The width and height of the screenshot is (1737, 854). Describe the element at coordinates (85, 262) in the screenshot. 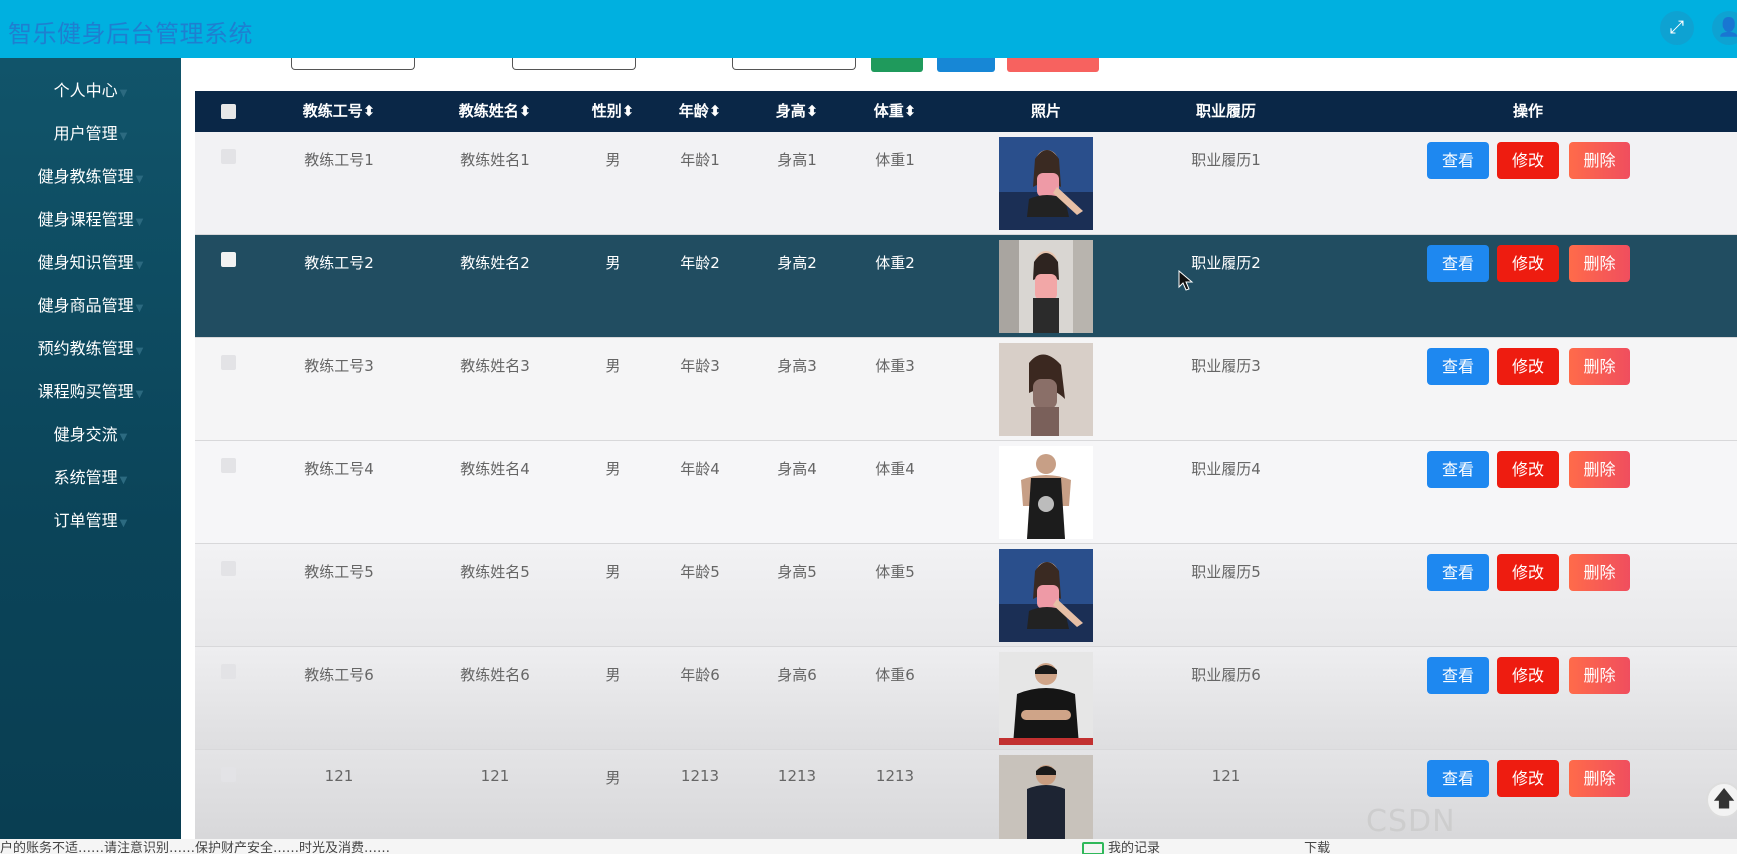

I see `sidebar-item-label: 健身知识管理` at that location.